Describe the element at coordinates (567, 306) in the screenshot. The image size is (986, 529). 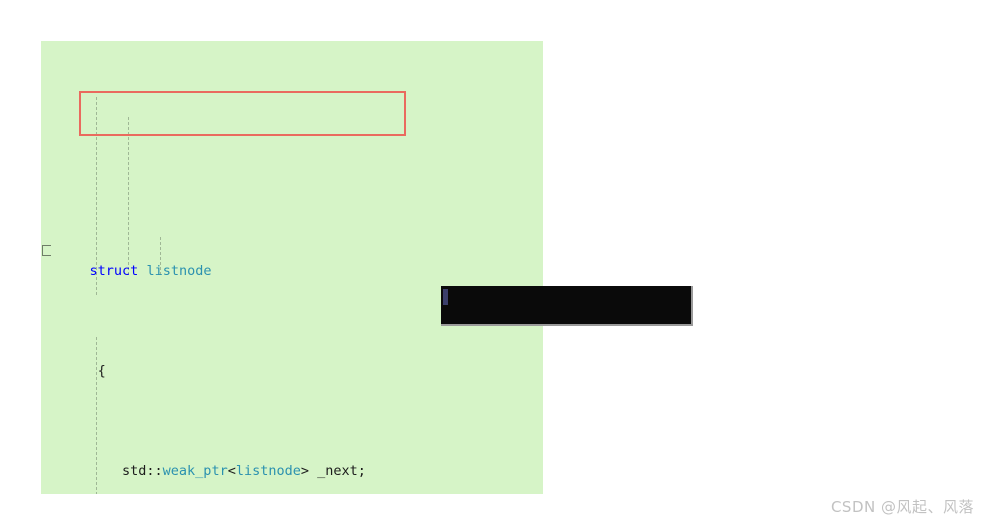
I see `console-output-window: ~listnode() ~listnode()` at that location.